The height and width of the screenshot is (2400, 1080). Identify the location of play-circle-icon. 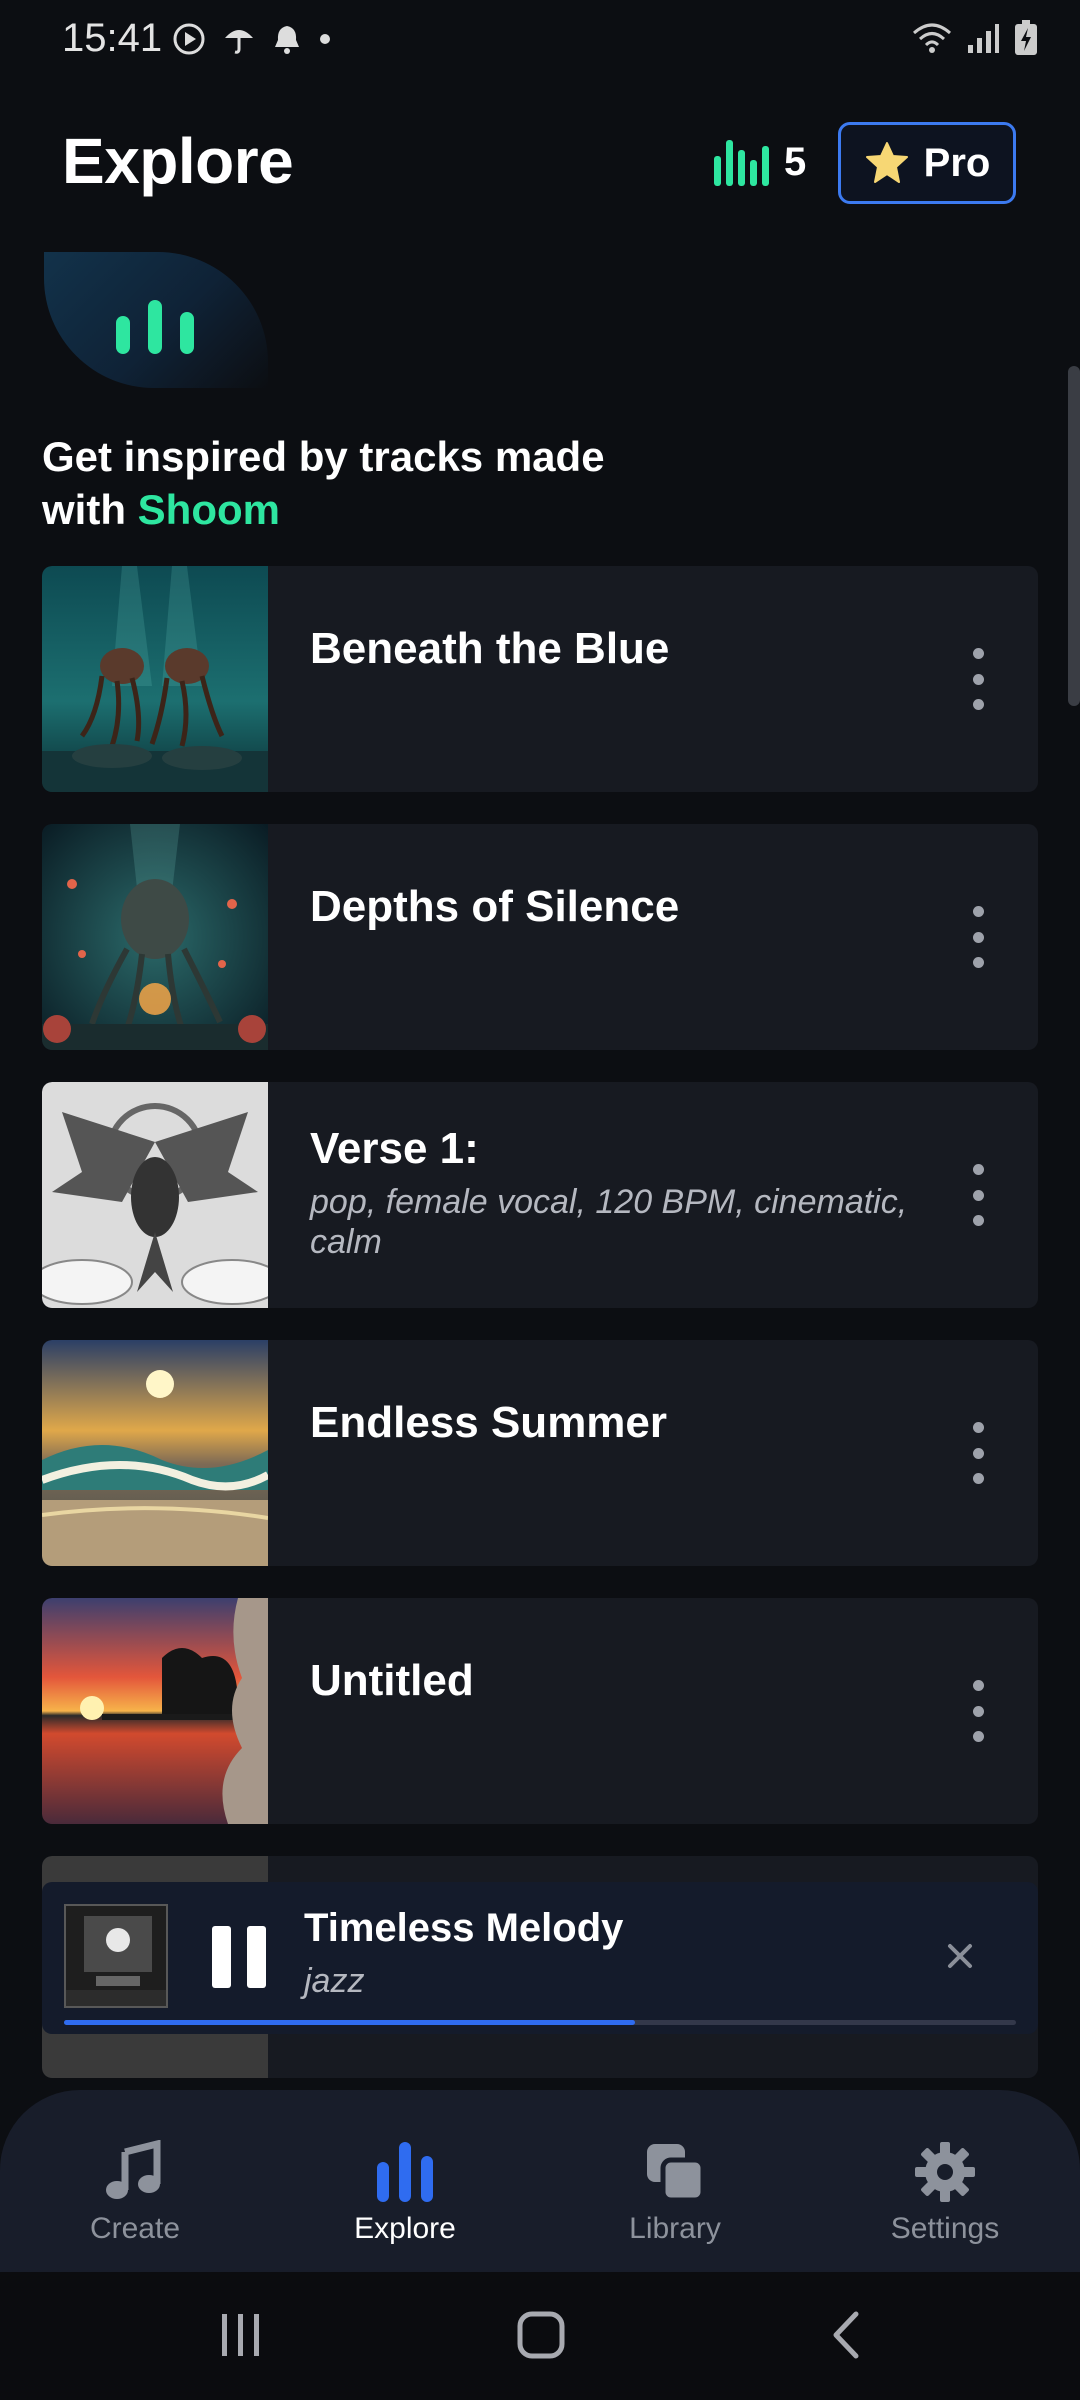
(189, 39).